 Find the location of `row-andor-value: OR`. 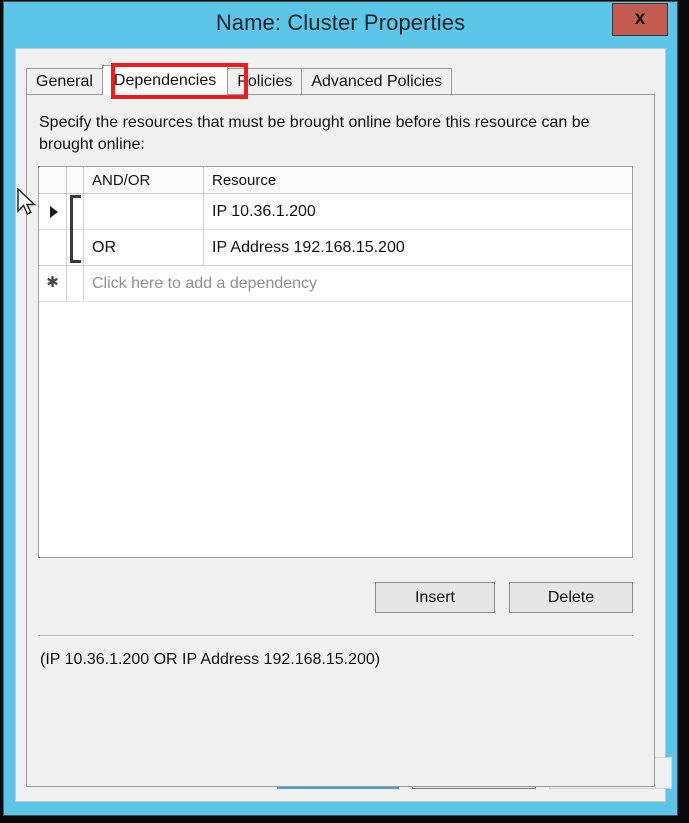

row-andor-value: OR is located at coordinates (144, 247).